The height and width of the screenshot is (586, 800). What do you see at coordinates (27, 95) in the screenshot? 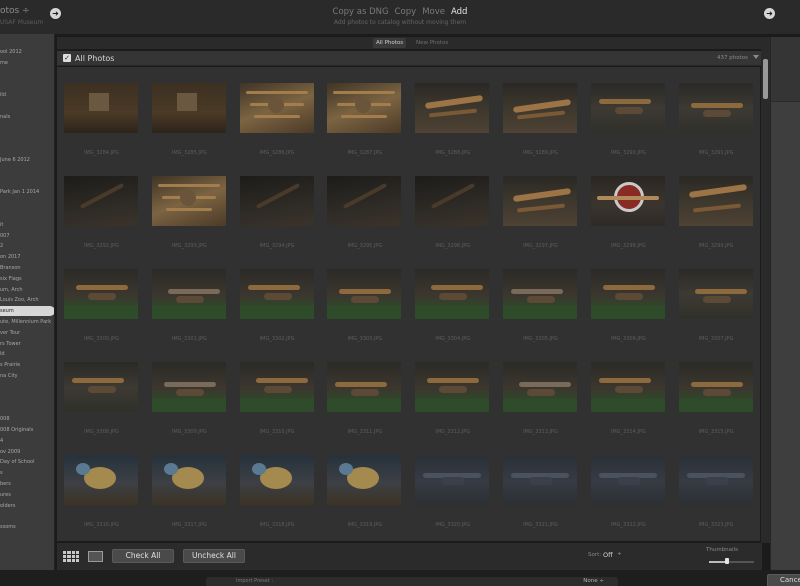
I see `source-folder-item: ild` at bounding box center [27, 95].